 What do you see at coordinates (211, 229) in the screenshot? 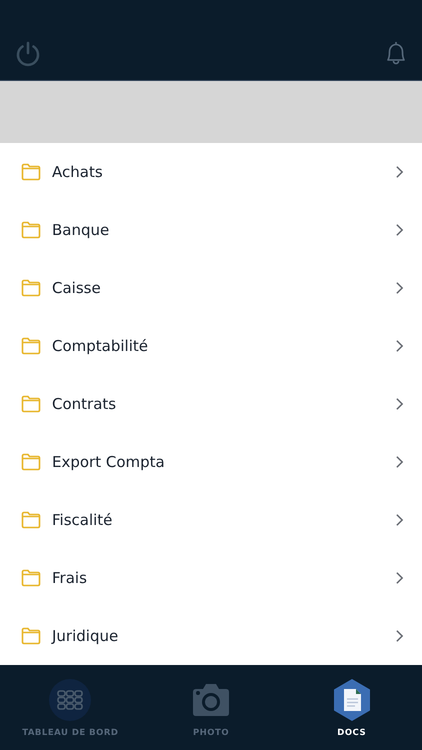
I see `folder-row: Banque` at bounding box center [211, 229].